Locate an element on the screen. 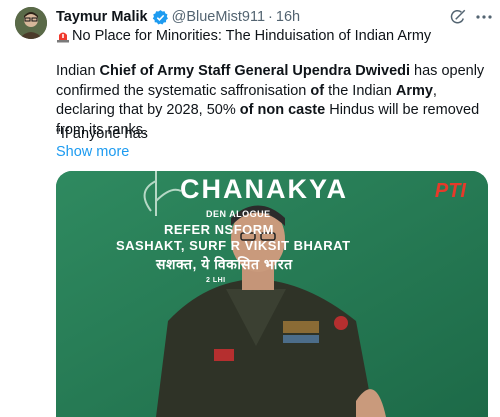  verified-badge-icon is located at coordinates (160, 17).